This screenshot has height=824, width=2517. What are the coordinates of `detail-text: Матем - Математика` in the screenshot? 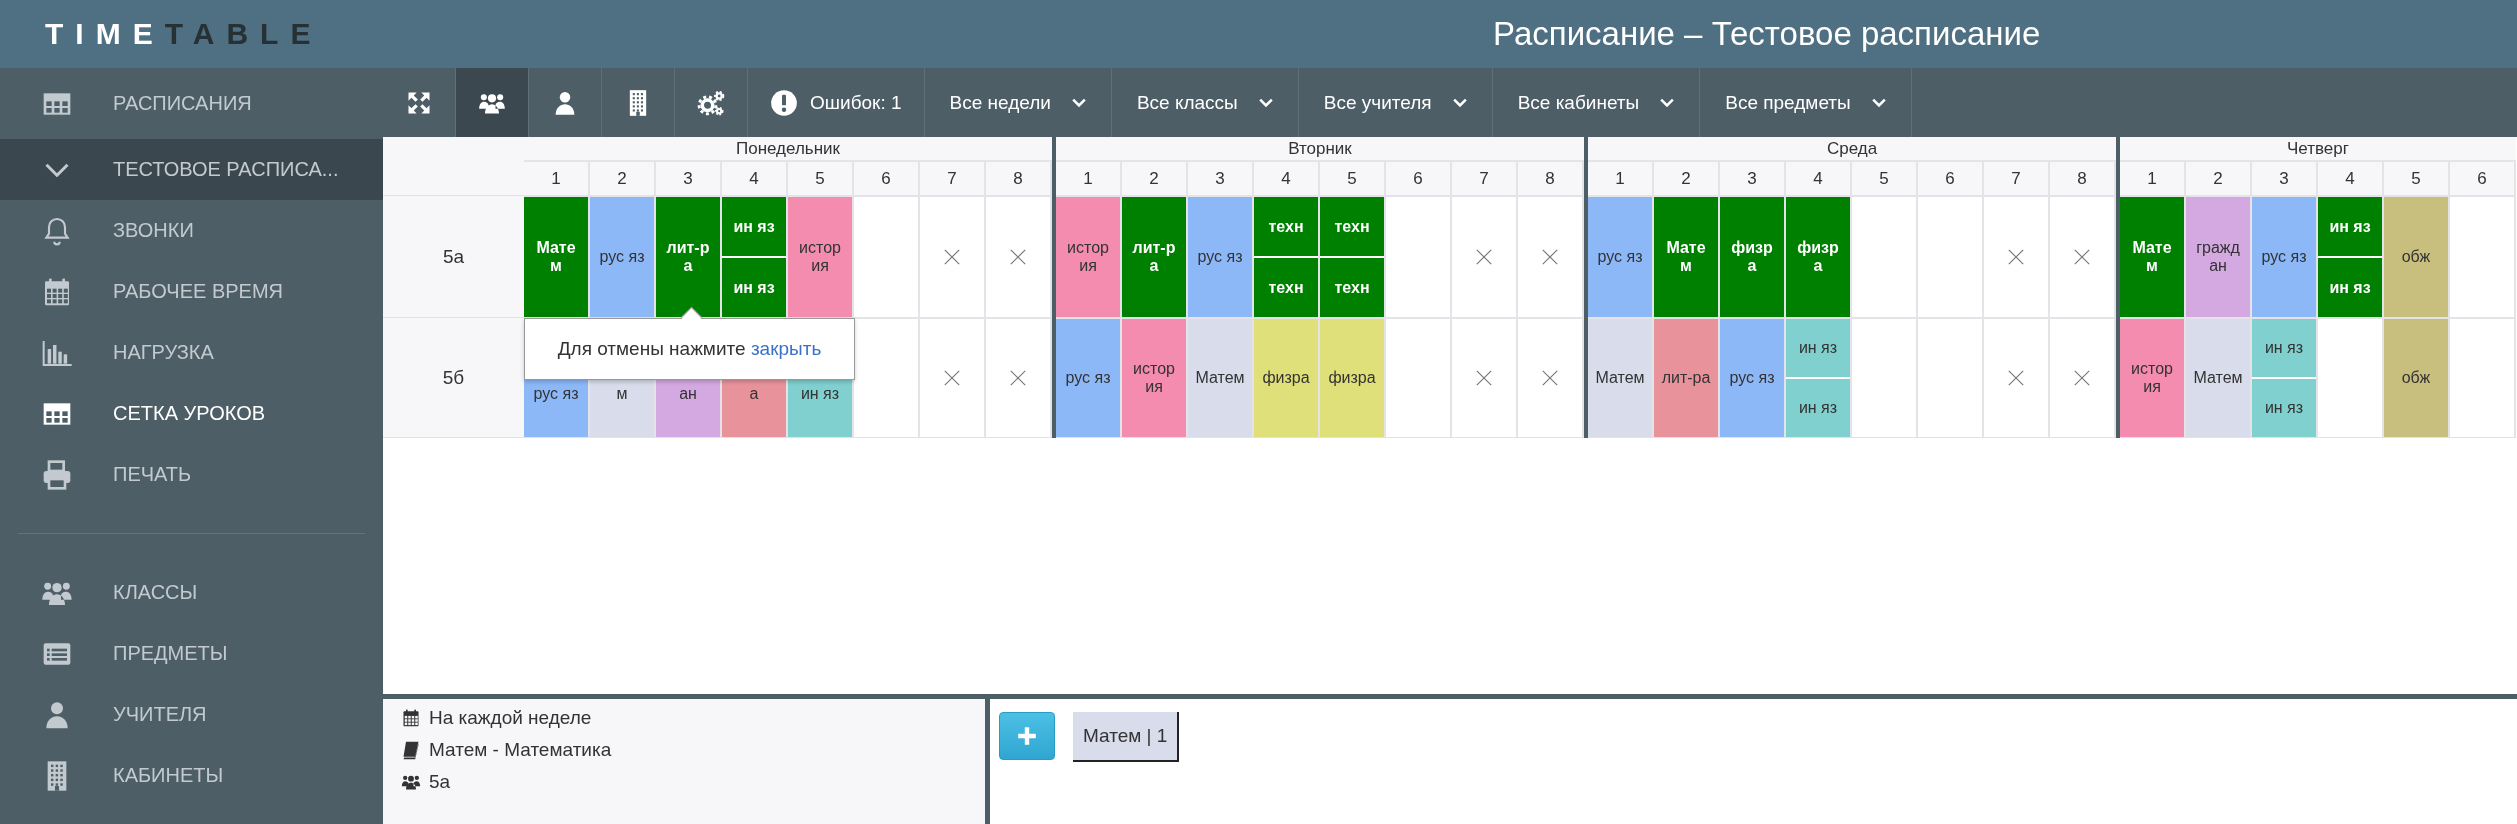 It's located at (520, 750).